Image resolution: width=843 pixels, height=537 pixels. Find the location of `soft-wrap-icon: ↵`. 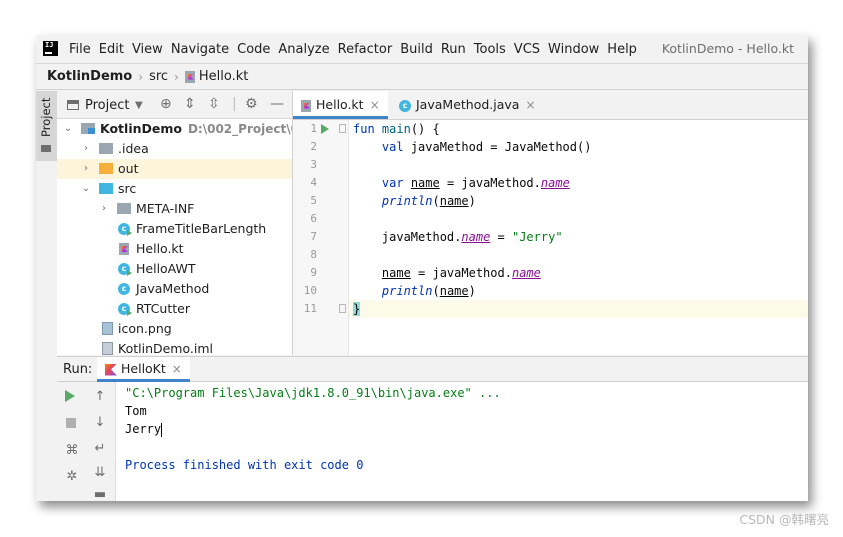

soft-wrap-icon: ↵ is located at coordinates (100, 449).